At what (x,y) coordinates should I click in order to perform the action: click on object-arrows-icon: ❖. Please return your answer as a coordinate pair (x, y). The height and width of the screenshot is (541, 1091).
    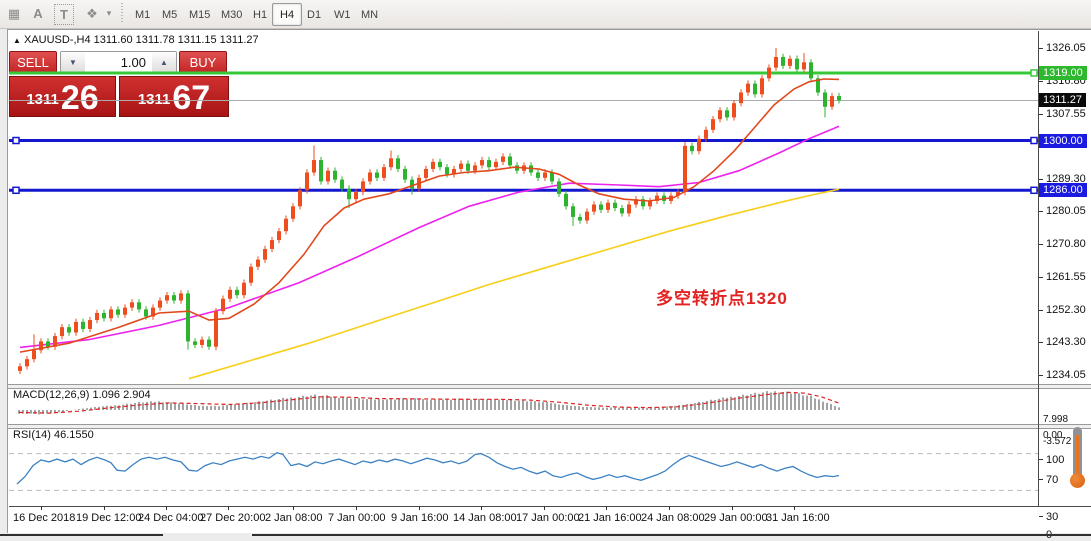
    Looking at the image, I should click on (92, 13).